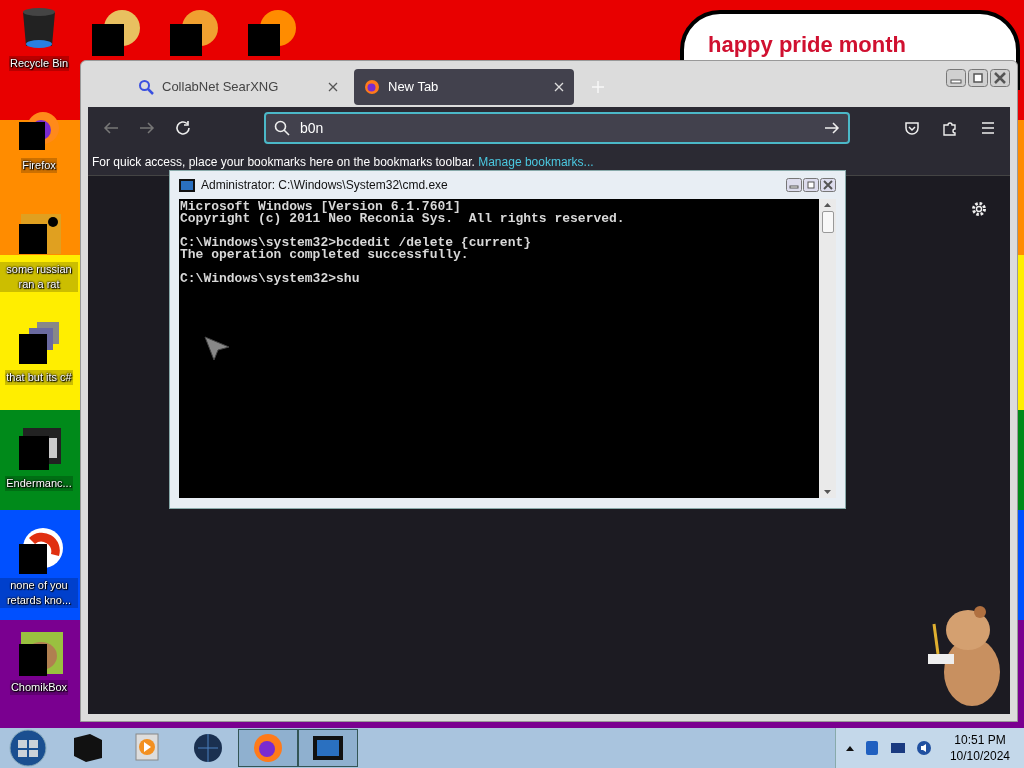 This screenshot has width=1024, height=768. What do you see at coordinates (980, 740) in the screenshot?
I see `clock-time: 10:51 PM` at bounding box center [980, 740].